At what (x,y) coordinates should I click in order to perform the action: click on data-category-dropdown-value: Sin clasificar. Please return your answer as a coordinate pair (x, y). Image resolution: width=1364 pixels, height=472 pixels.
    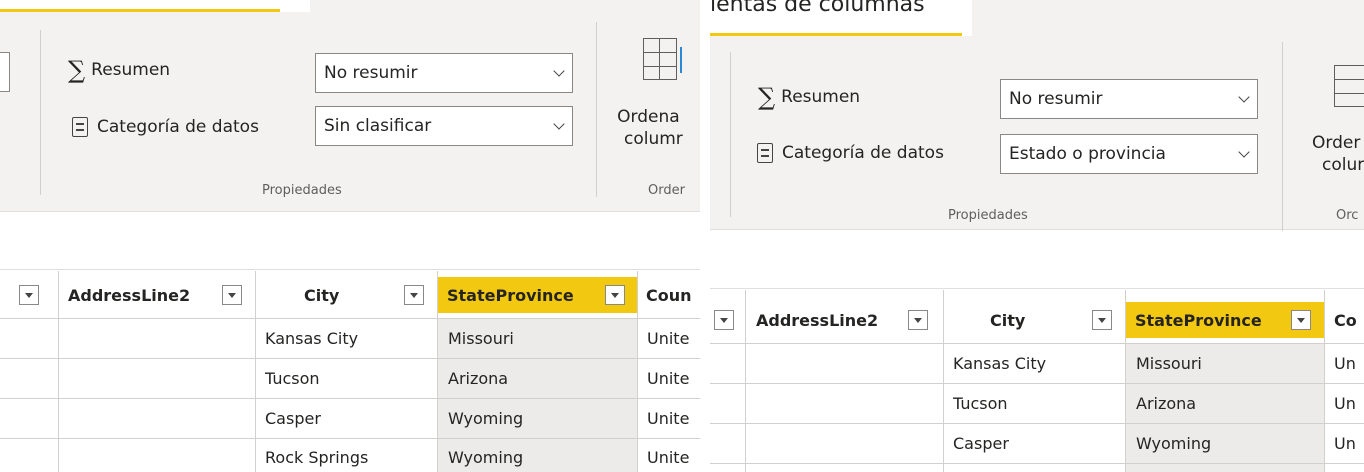
    Looking at the image, I should click on (378, 126).